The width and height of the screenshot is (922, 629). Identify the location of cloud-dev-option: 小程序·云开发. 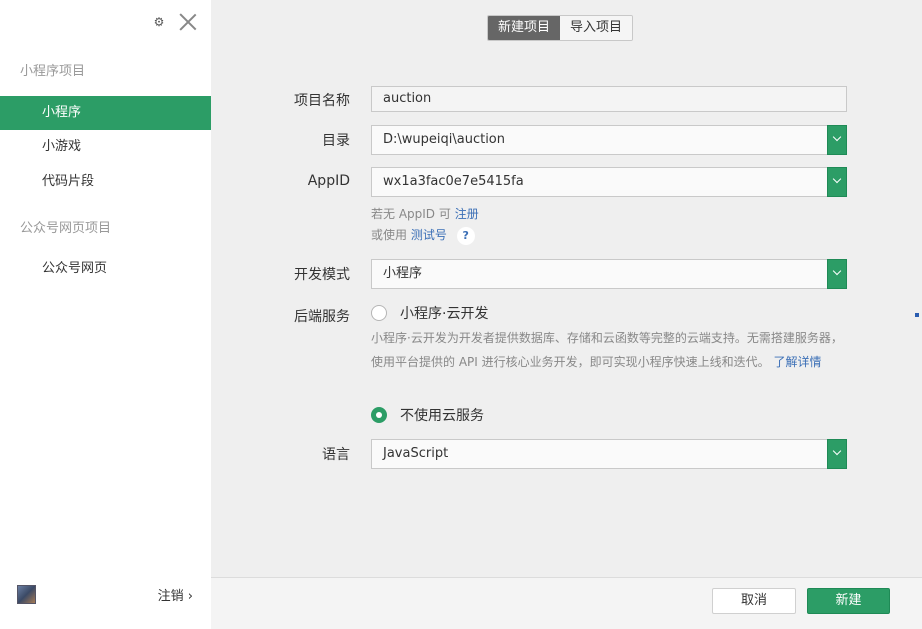
(429, 313).